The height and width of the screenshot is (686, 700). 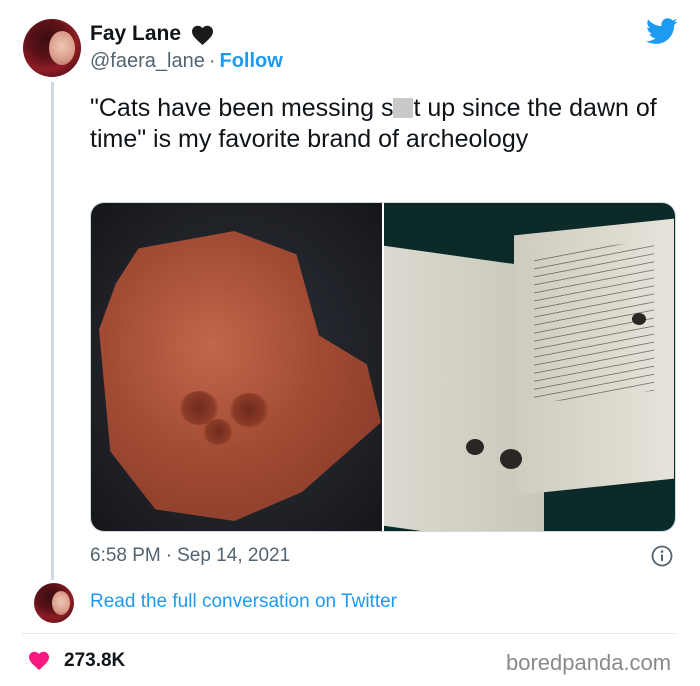 What do you see at coordinates (94, 661) in the screenshot?
I see `like-count: 273.8K` at bounding box center [94, 661].